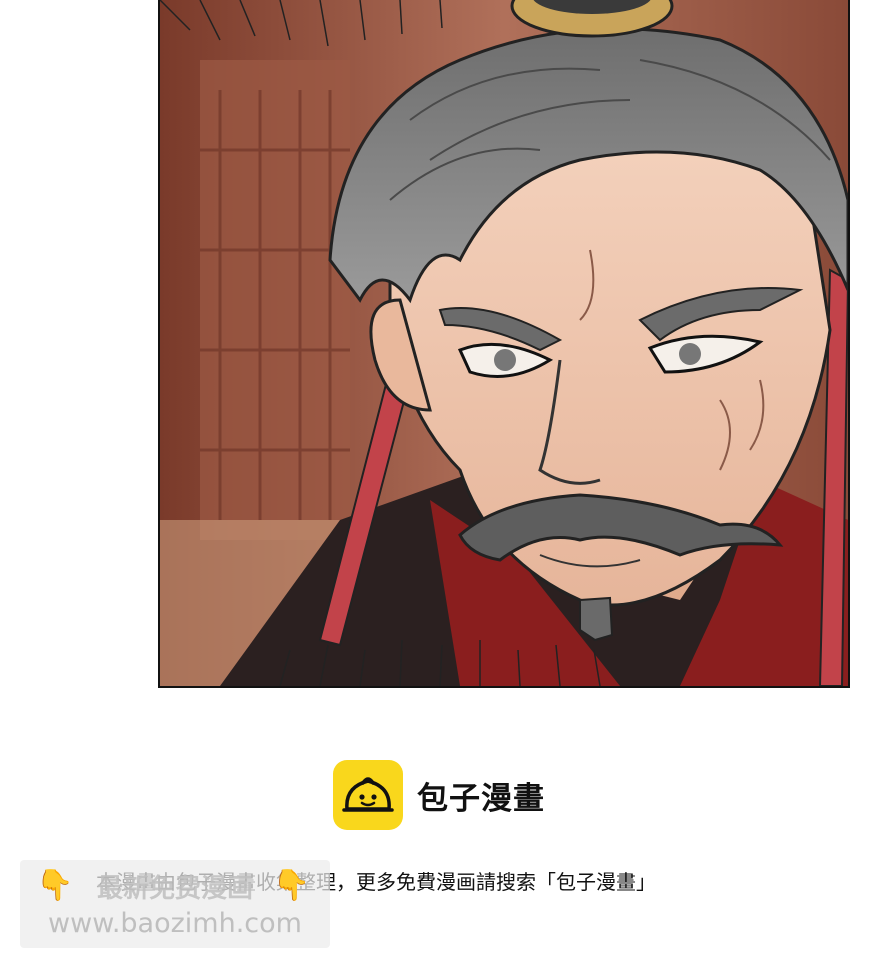 The image size is (880, 970). I want to click on pointing-down-hand-icon: 👇, so click(291, 885).